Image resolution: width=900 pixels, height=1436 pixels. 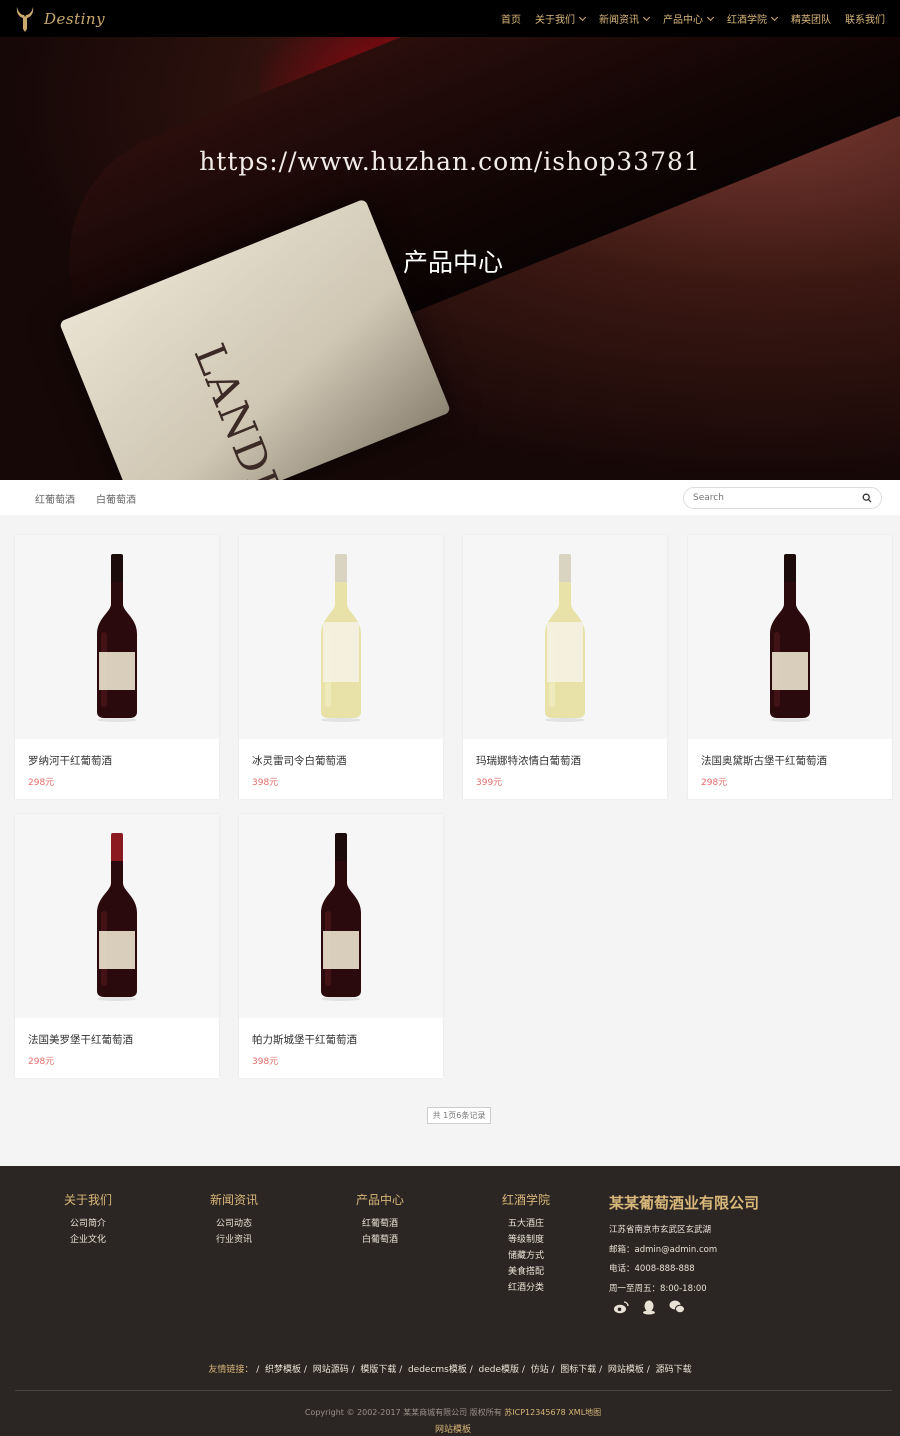 I want to click on company-name: 某某葡萄酒业有限公司, so click(x=684, y=1203).